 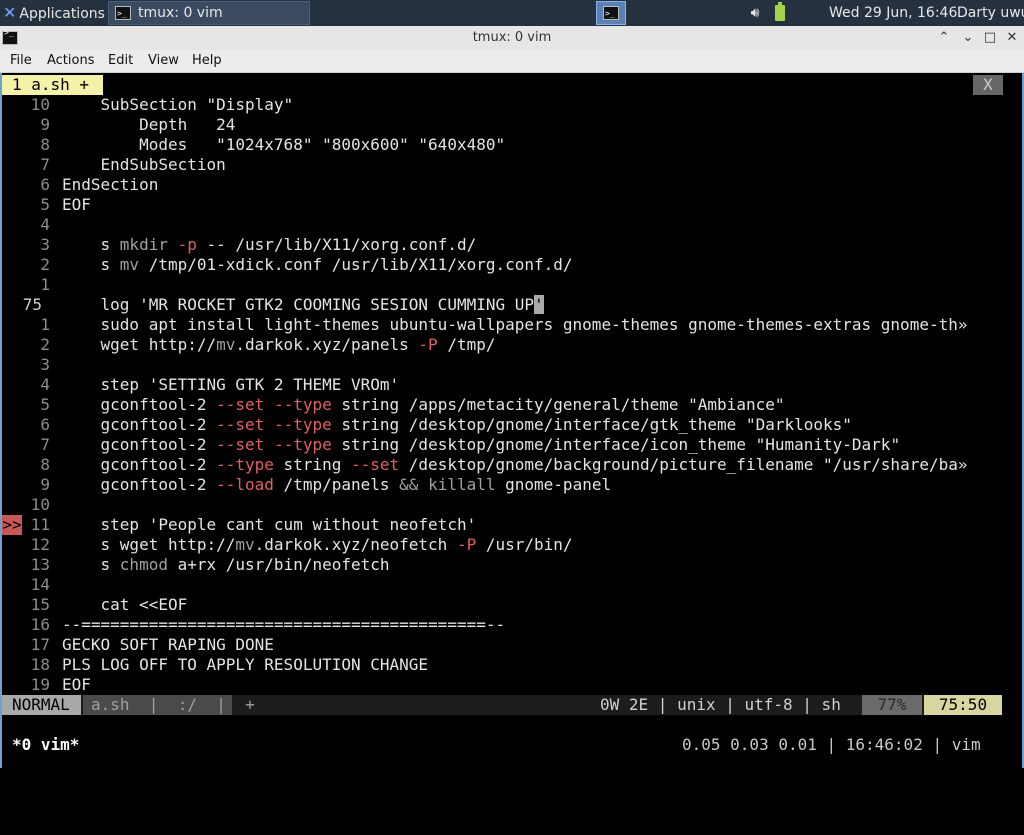 I want to click on code-line: 7 EndSubSection, so click(x=502, y=165).